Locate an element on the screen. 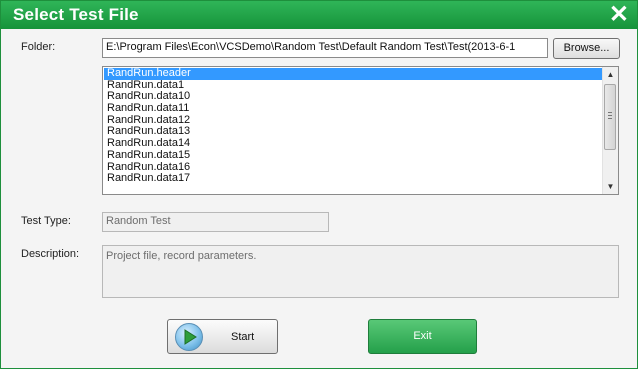  start-button: Start is located at coordinates (222, 336).